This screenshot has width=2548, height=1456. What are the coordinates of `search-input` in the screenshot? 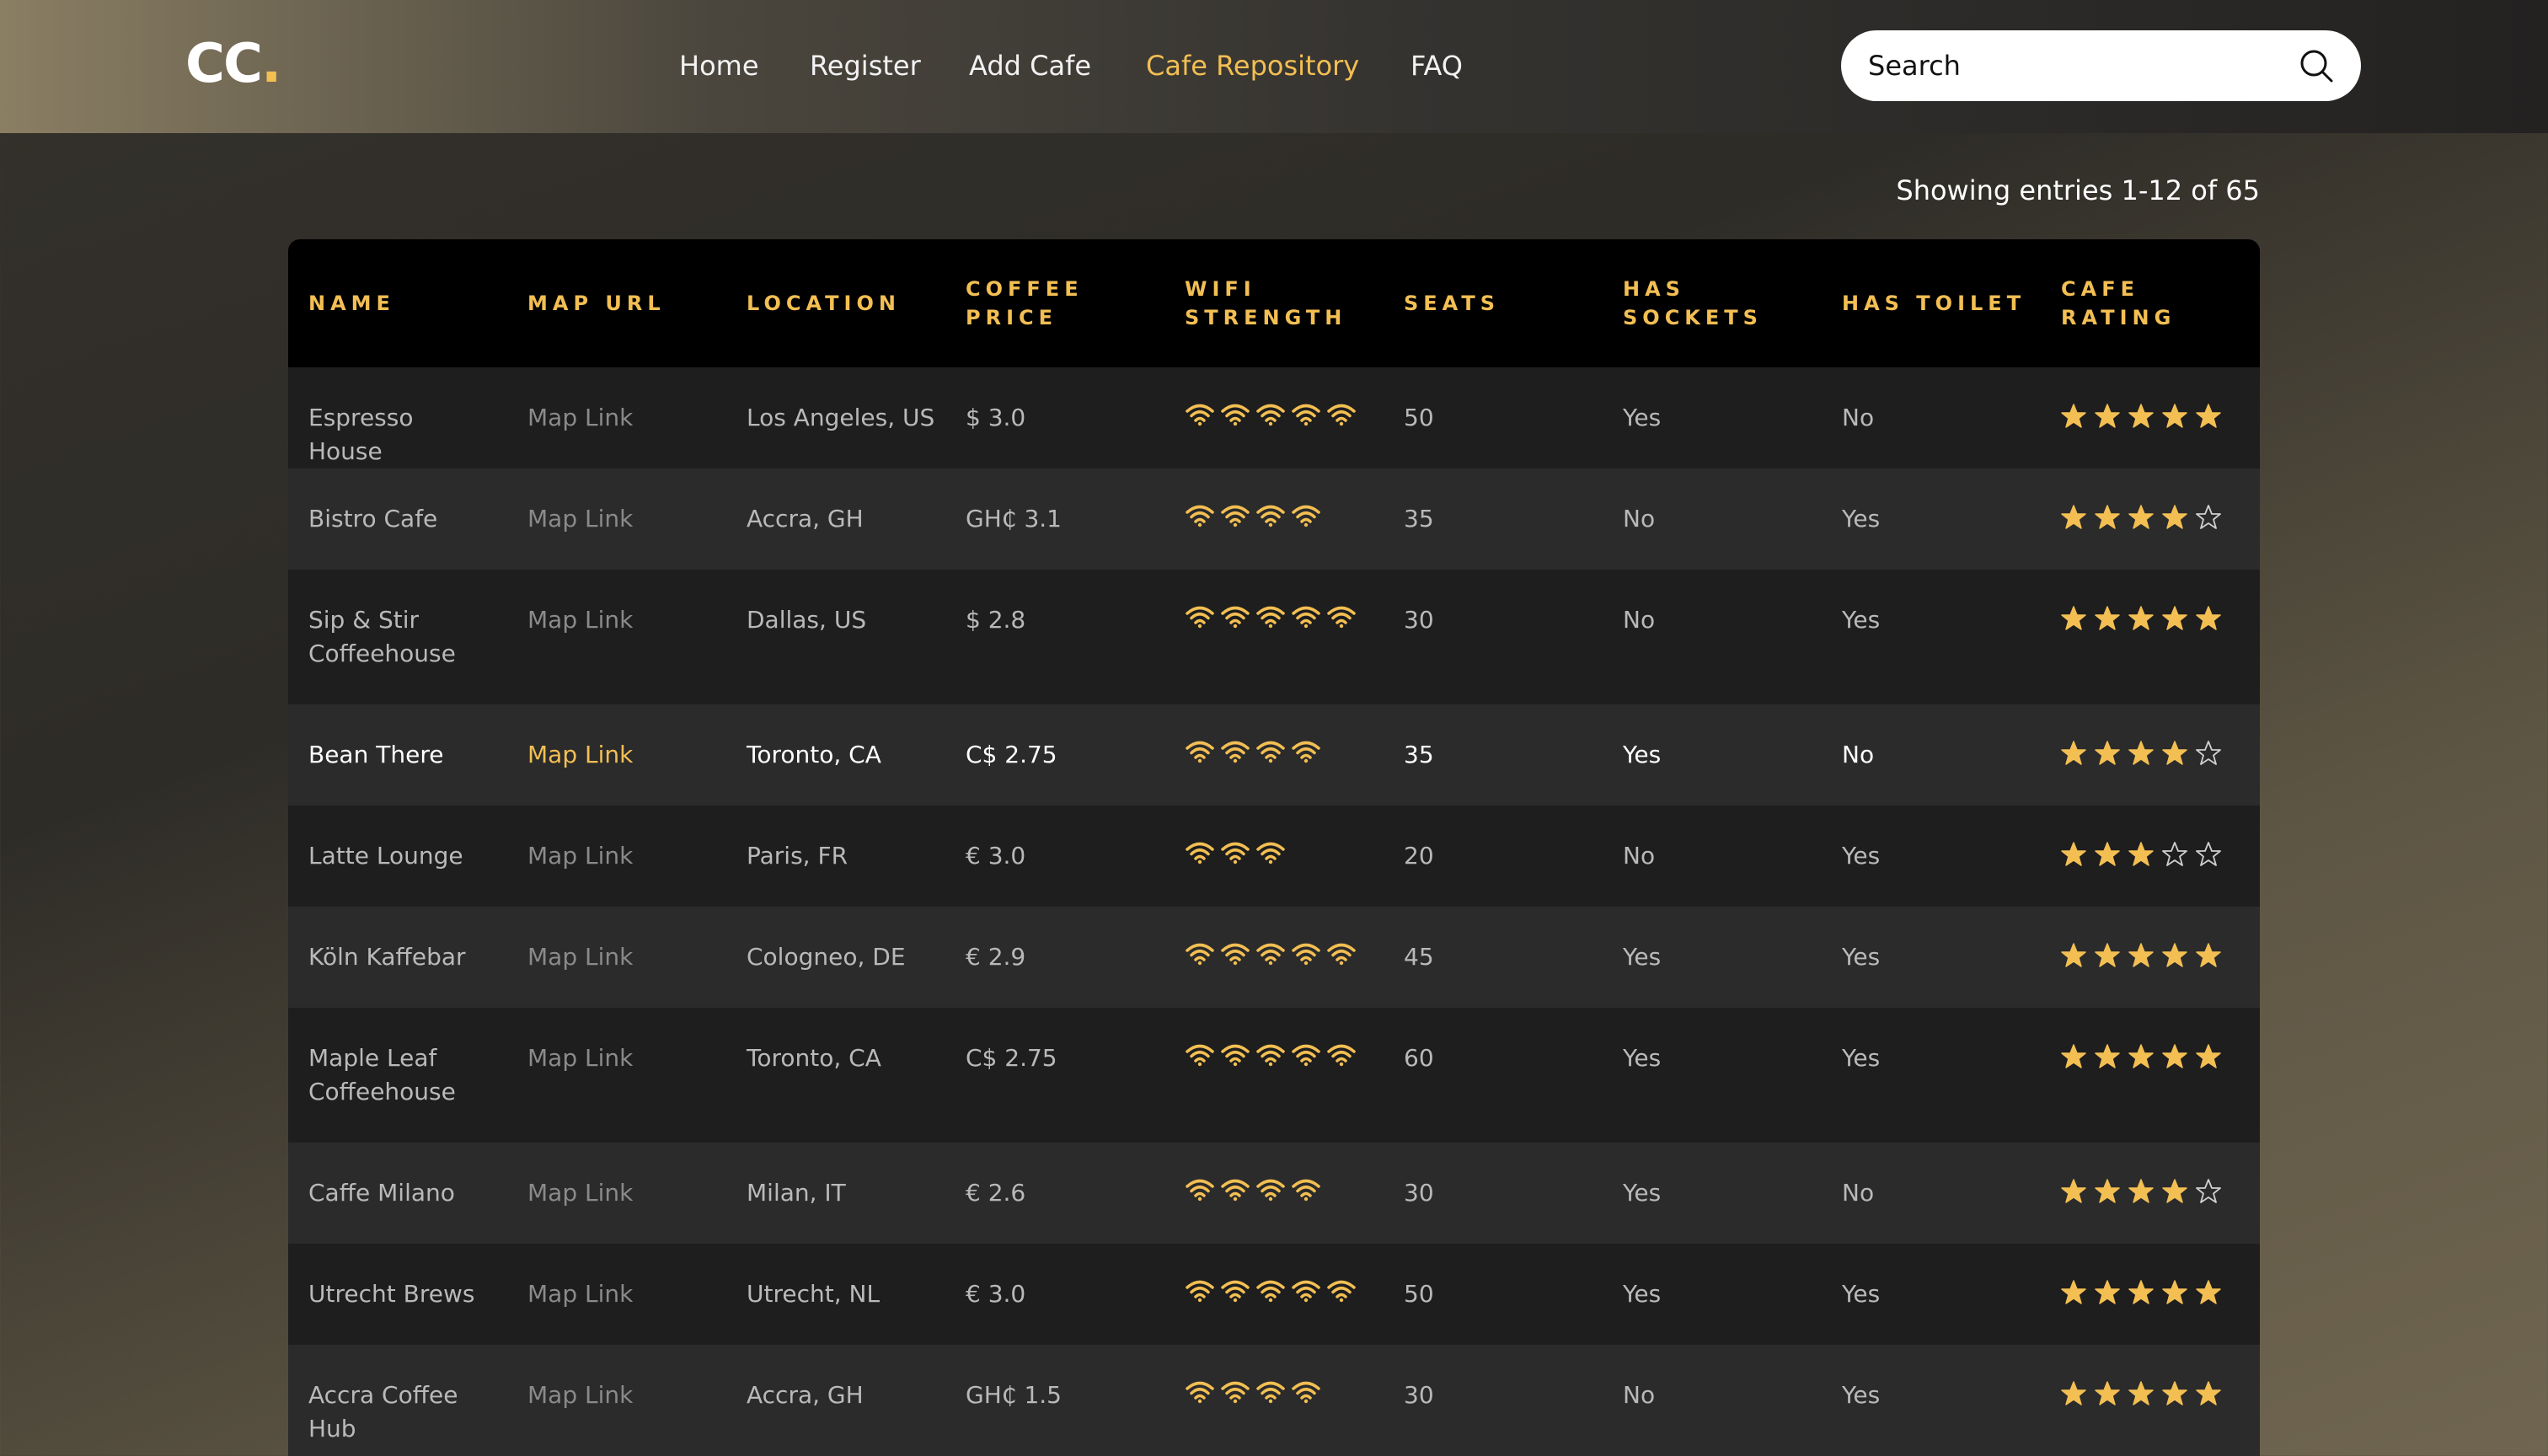 It's located at (2070, 65).